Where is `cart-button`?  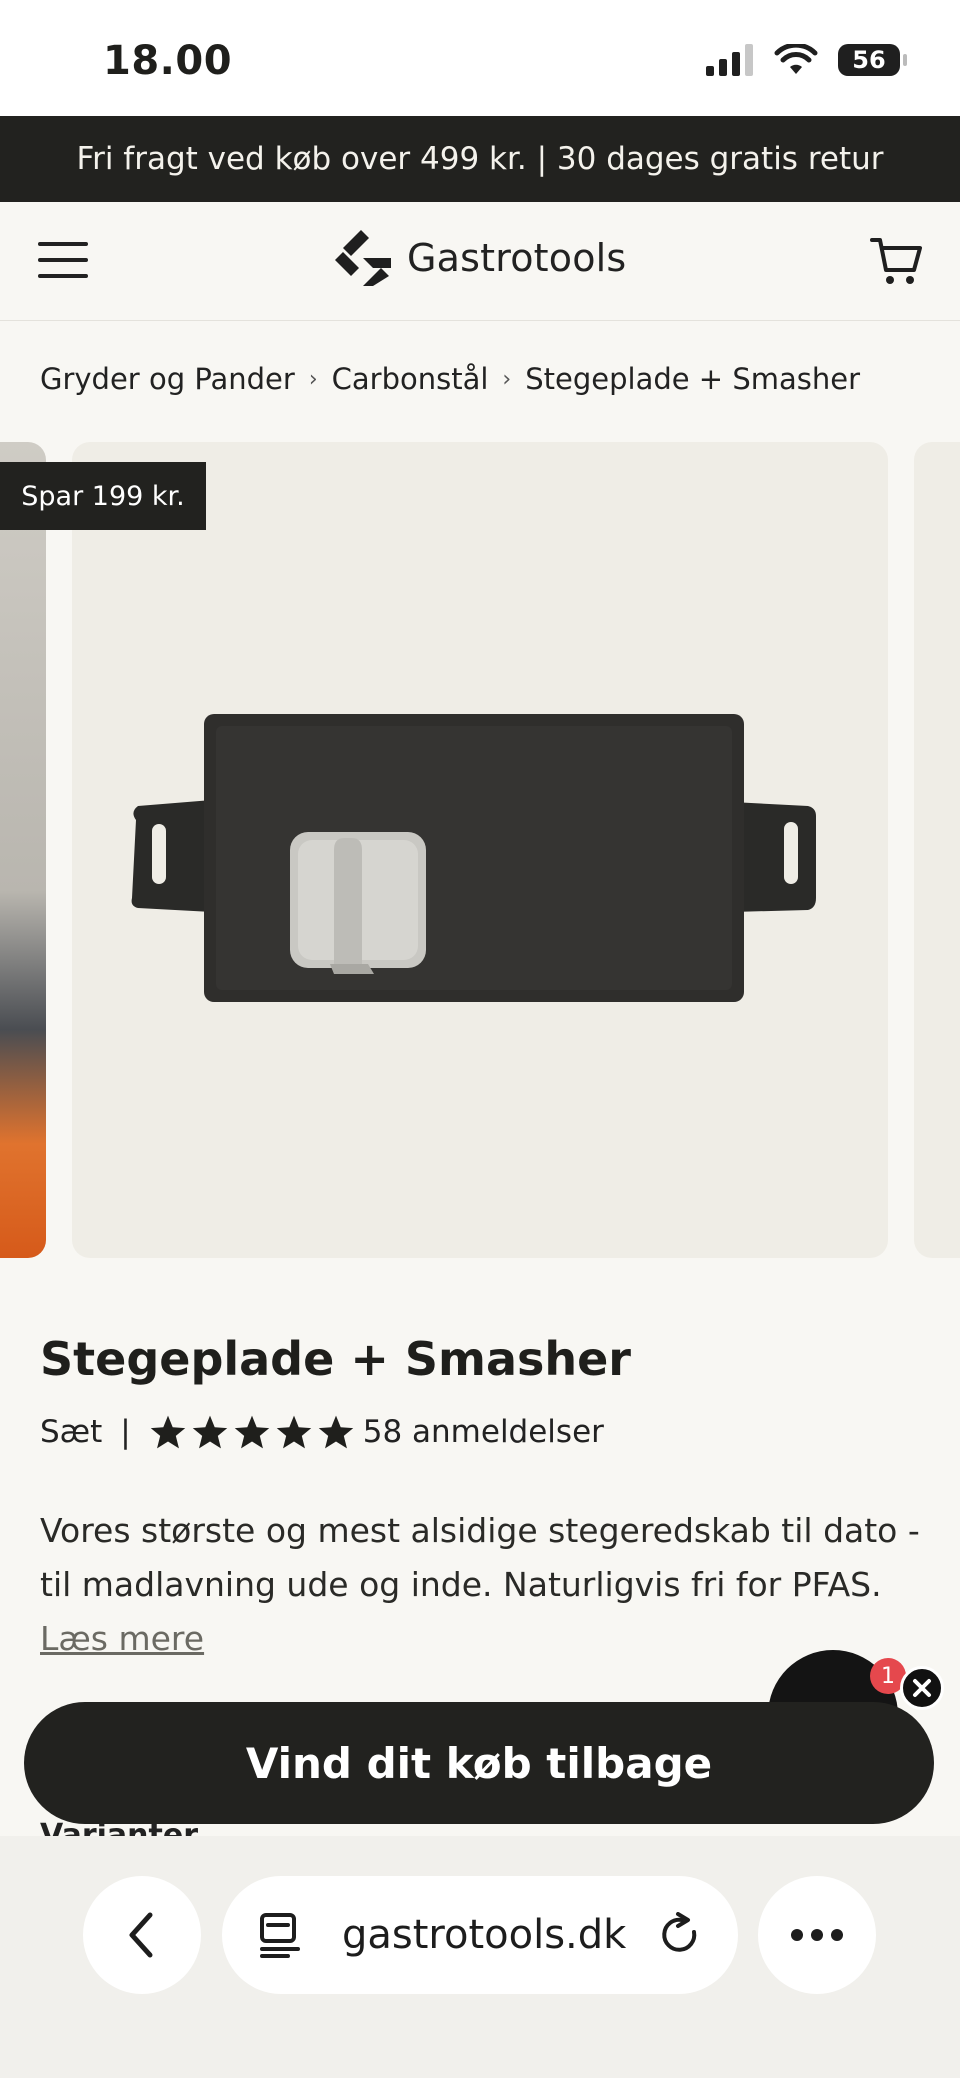 cart-button is located at coordinates (896, 260).